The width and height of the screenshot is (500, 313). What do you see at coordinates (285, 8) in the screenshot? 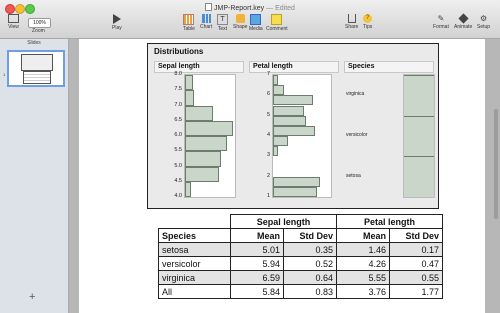
I see `edited-status: Edited` at bounding box center [285, 8].